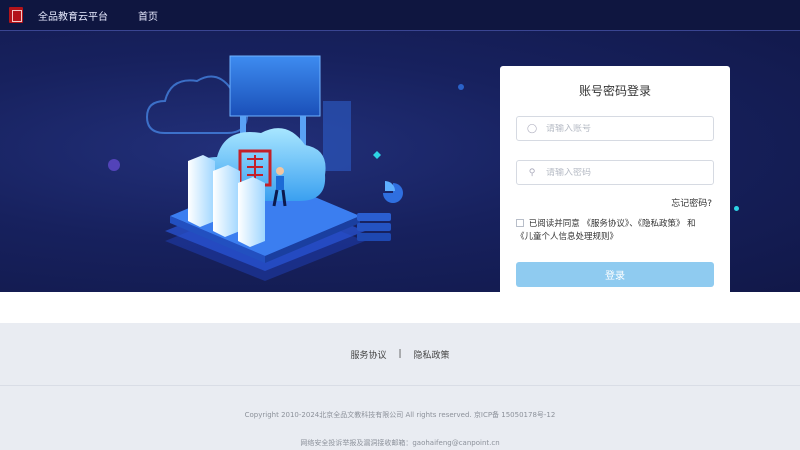 Image resolution: width=800 pixels, height=450 pixels. What do you see at coordinates (432, 354) in the screenshot?
I see `footer-privacy-link: 隐私政策` at bounding box center [432, 354].